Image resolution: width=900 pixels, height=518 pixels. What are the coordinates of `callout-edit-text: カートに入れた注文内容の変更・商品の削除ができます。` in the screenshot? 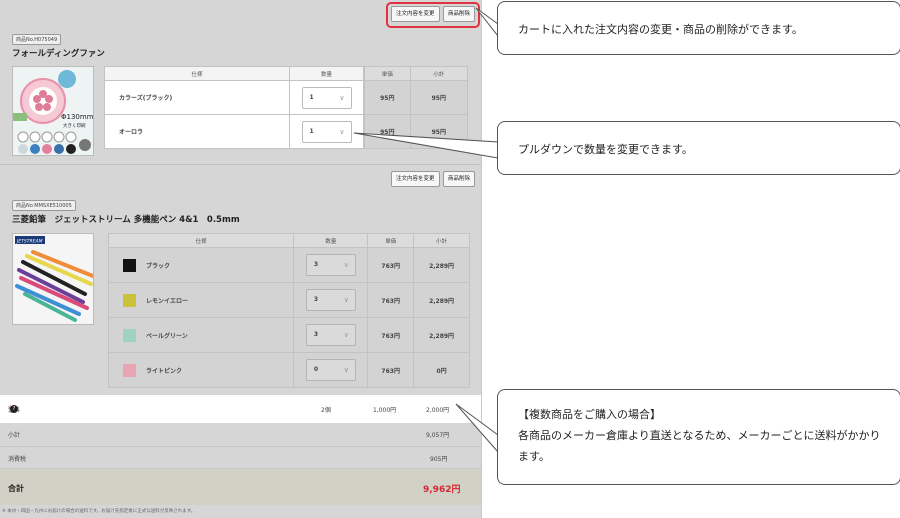 It's located at (660, 29).